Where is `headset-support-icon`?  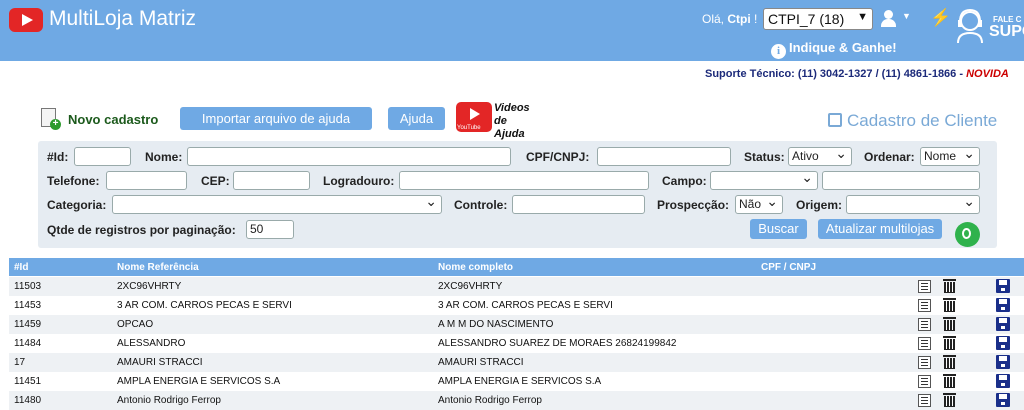 headset-support-icon is located at coordinates (970, 25).